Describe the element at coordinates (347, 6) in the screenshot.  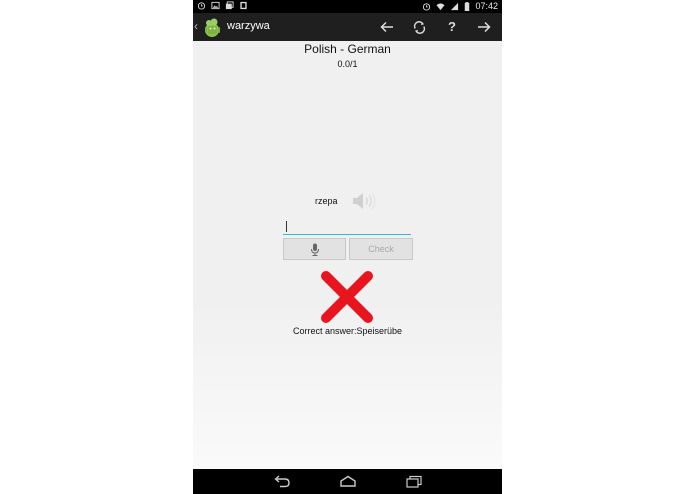
I see `status-bar: 07:42` at that location.